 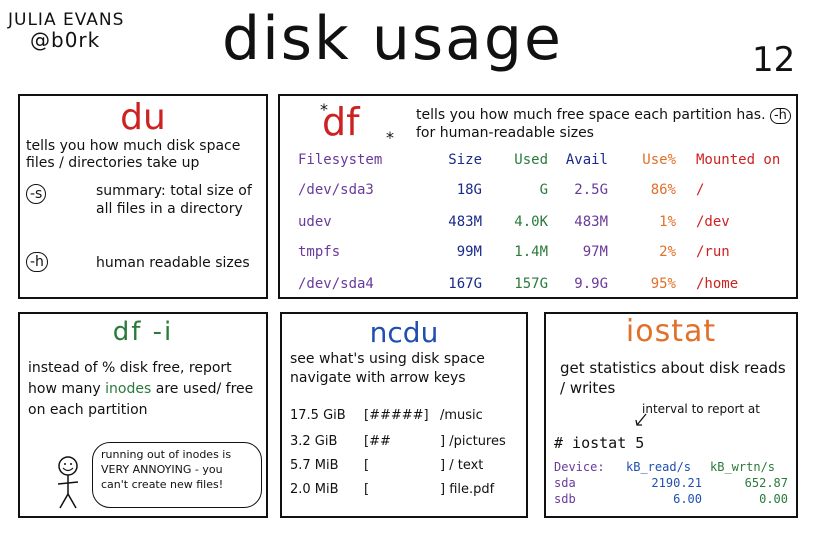 I want to click on df-cell: tmpfs, so click(x=319, y=252).